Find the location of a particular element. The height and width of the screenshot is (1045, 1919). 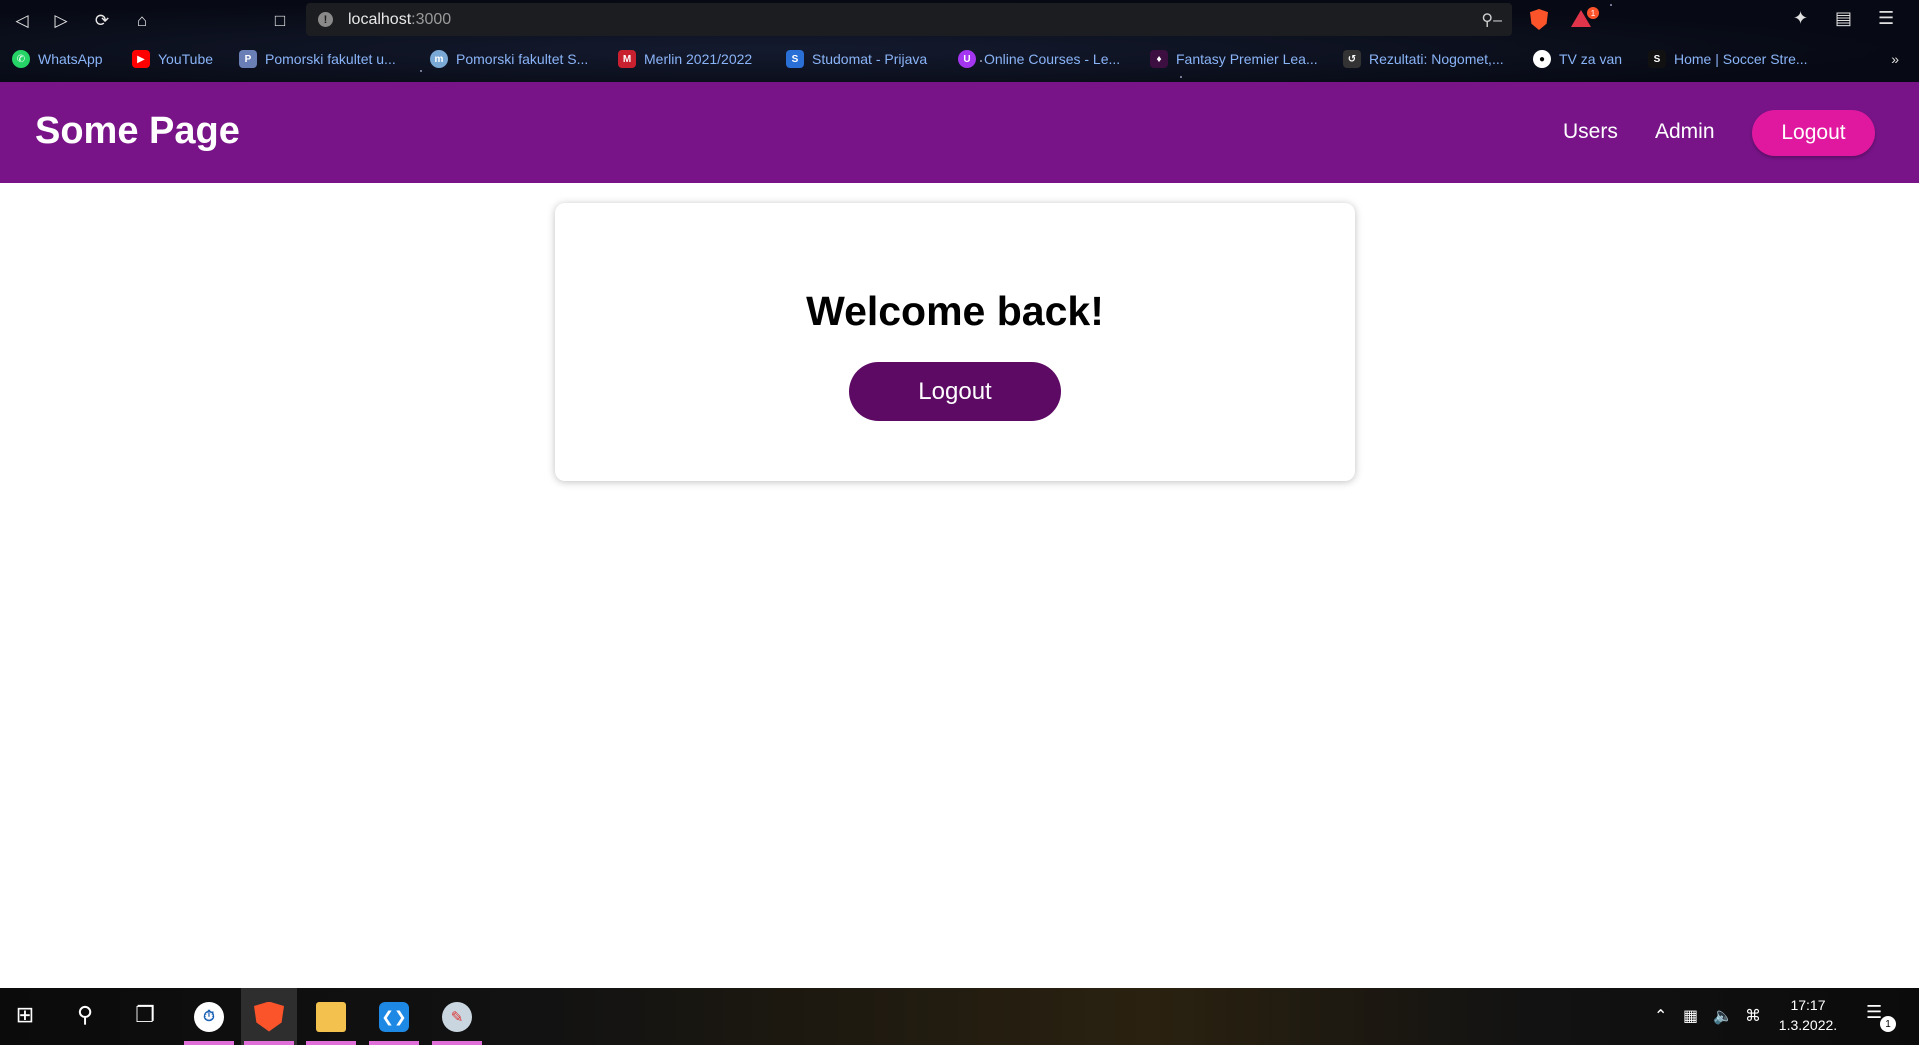

file-explorer-icon is located at coordinates (331, 1016).